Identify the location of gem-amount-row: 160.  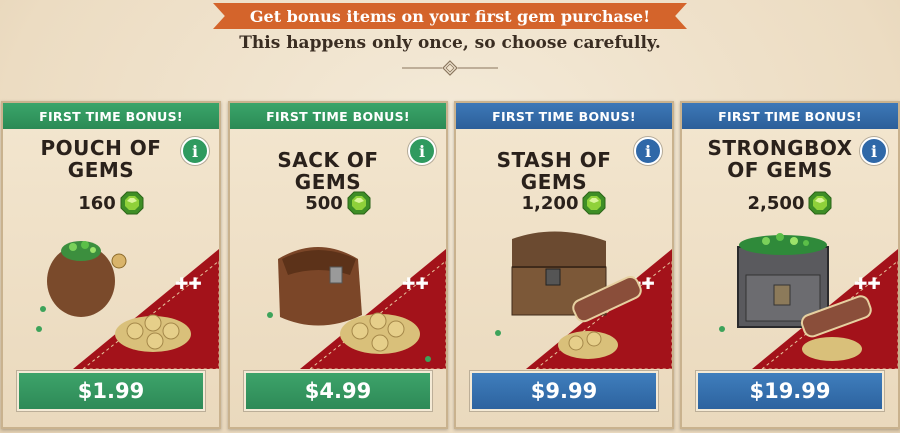
(111, 203).